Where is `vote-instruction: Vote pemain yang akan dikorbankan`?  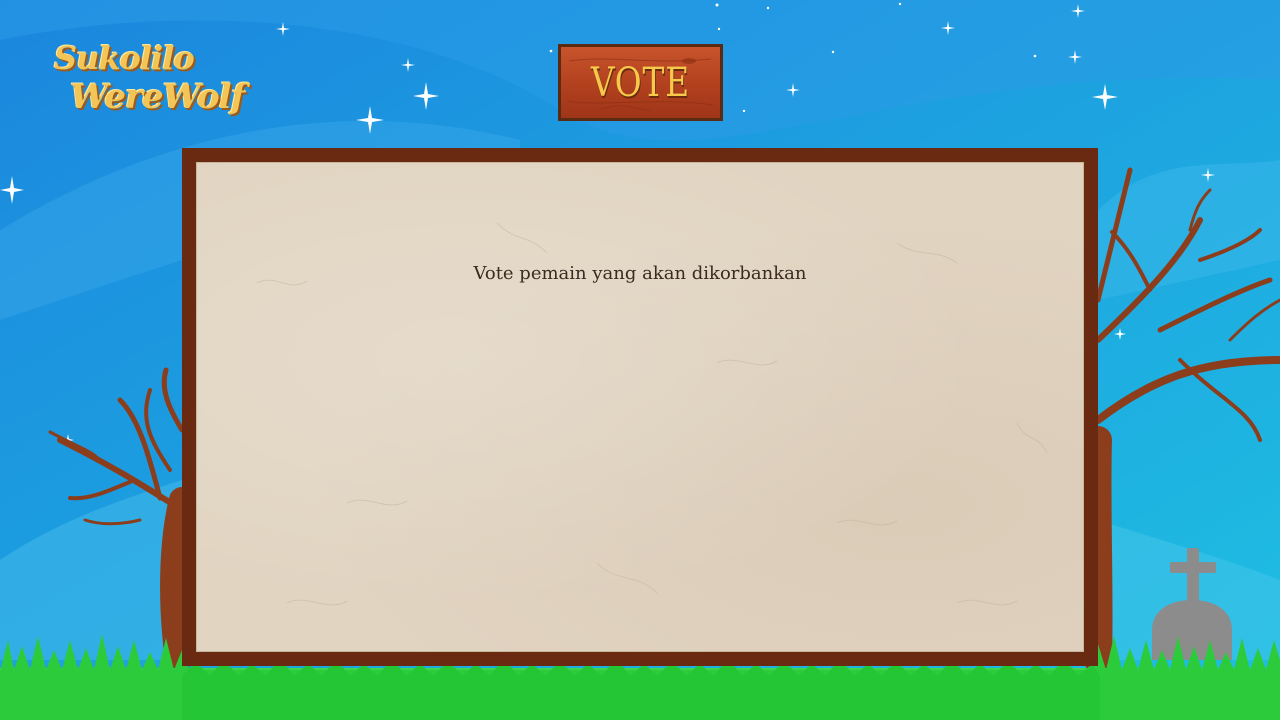
vote-instruction: Vote pemain yang akan dikorbankan is located at coordinates (640, 273).